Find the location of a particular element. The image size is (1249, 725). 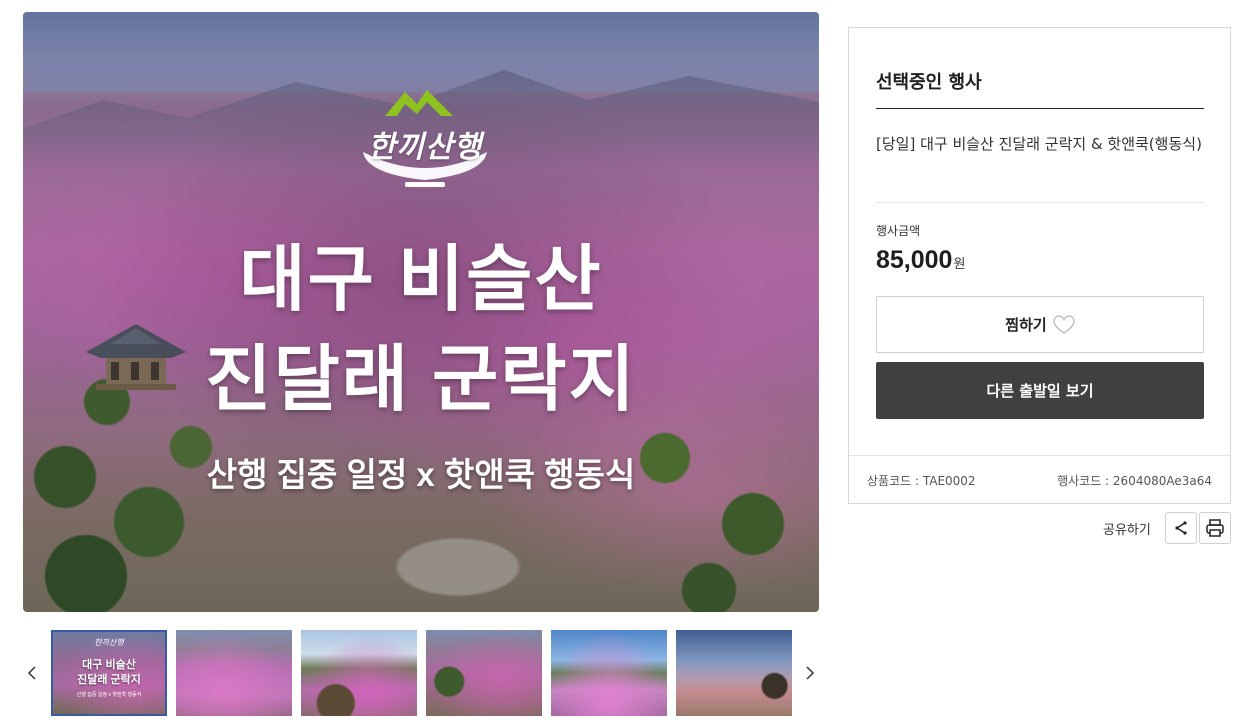

share-icon is located at coordinates (1181, 528).